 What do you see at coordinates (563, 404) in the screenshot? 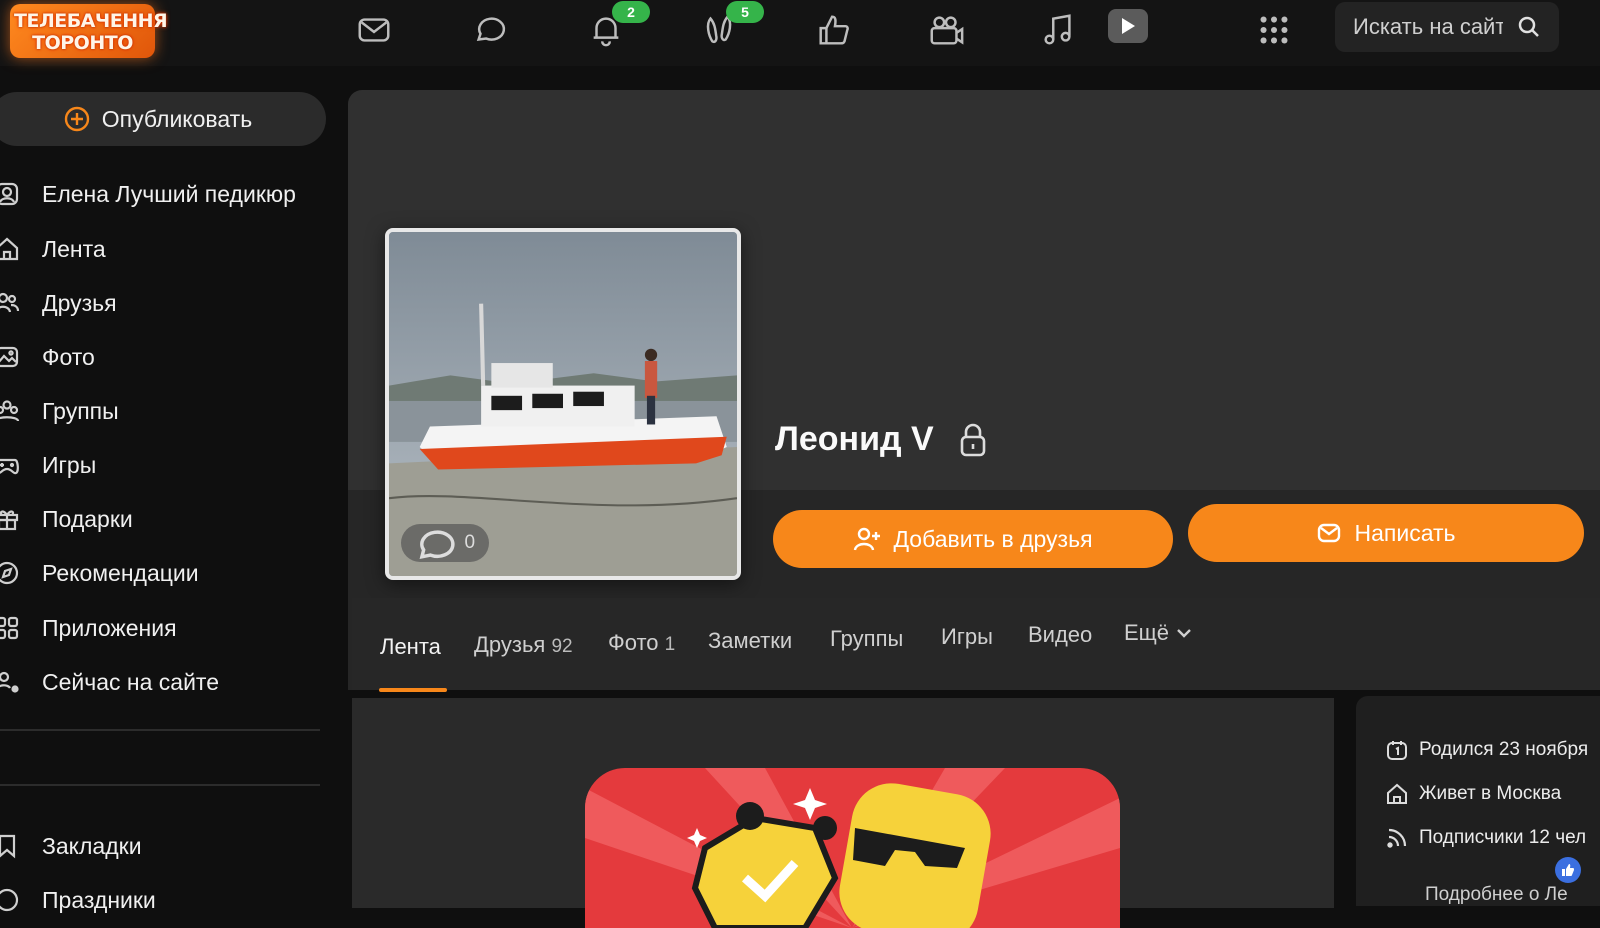
I see `profile-photo: 0` at bounding box center [563, 404].